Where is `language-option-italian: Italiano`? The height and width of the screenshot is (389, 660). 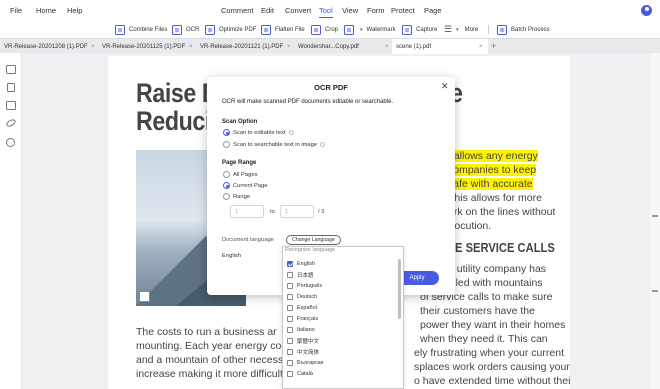 language-option-italian: Italiano is located at coordinates (301, 330).